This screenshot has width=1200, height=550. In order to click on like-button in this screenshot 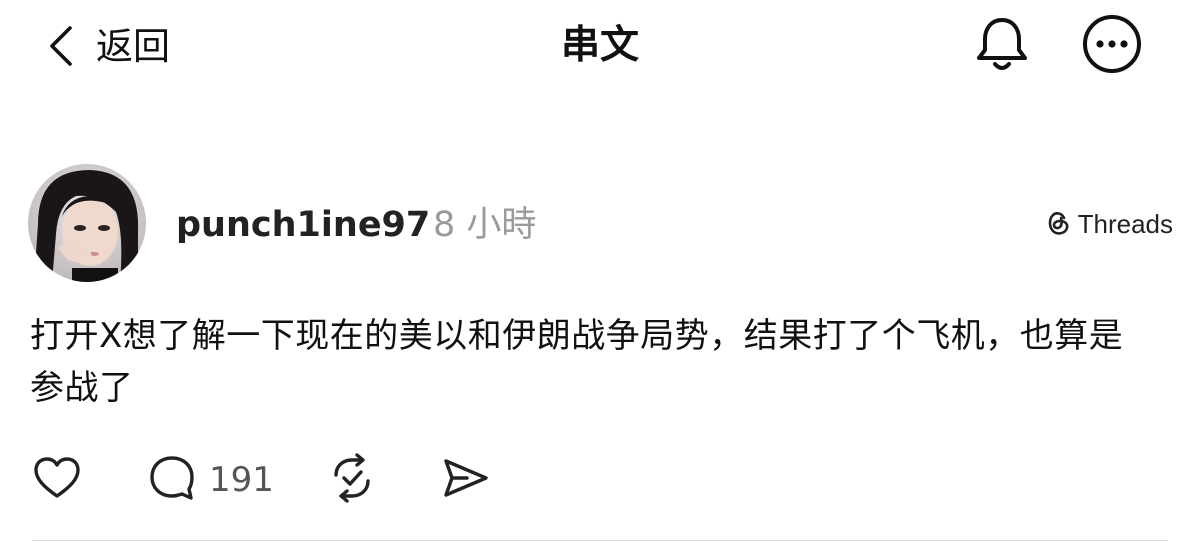, I will do `click(57, 480)`.